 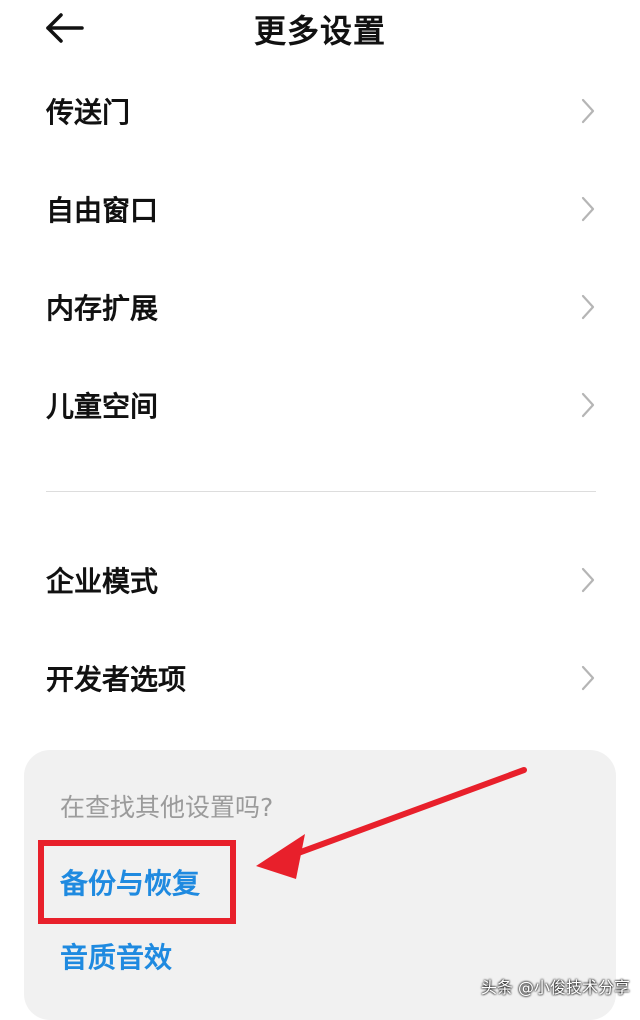 I want to click on highlight-box, so click(x=137, y=882).